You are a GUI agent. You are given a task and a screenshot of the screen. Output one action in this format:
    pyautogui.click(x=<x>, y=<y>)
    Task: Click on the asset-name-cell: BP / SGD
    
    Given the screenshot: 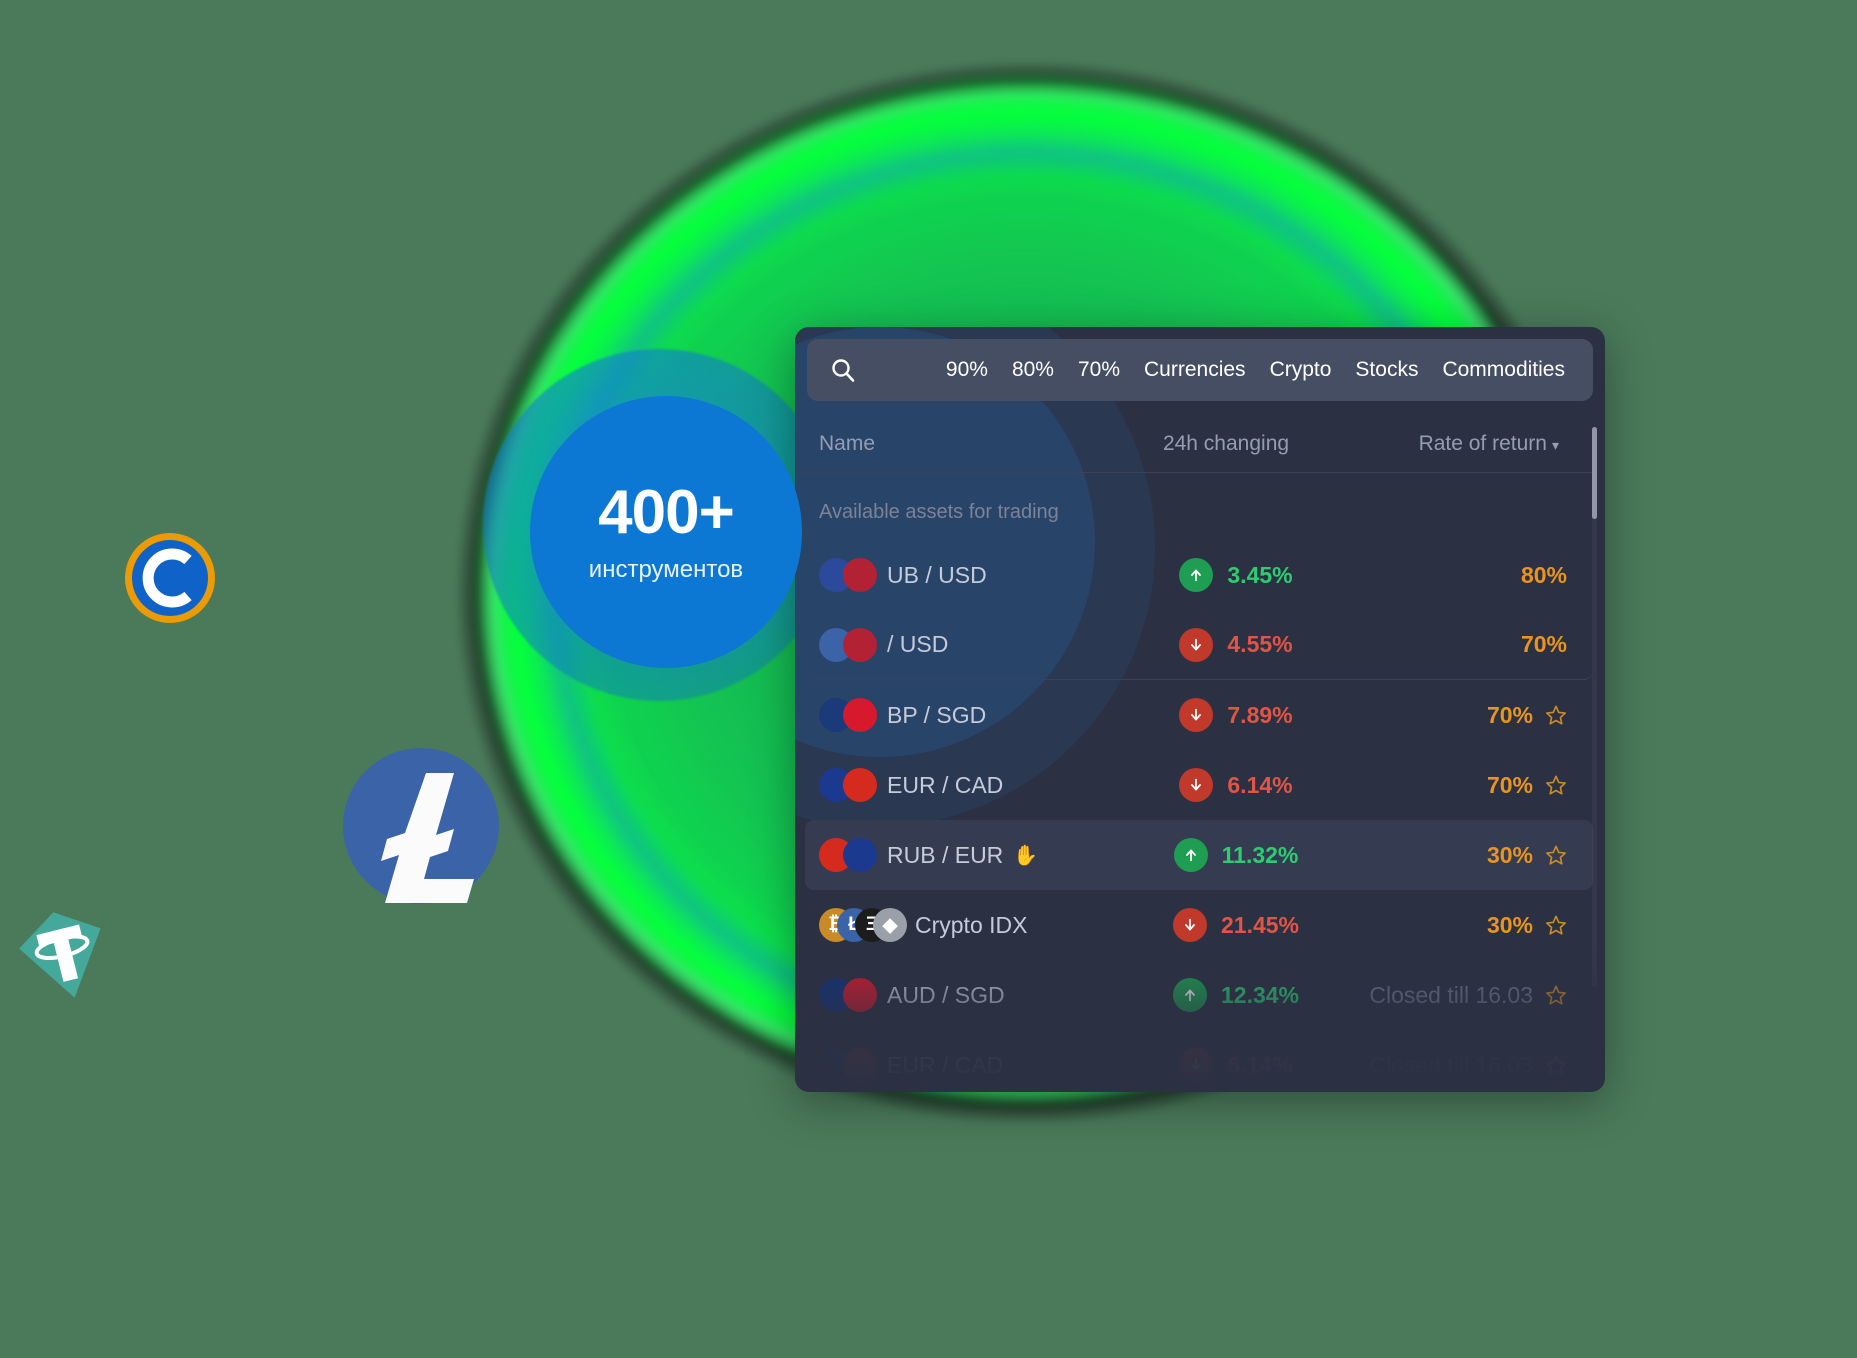 What is the action you would take?
    pyautogui.click(x=965, y=715)
    